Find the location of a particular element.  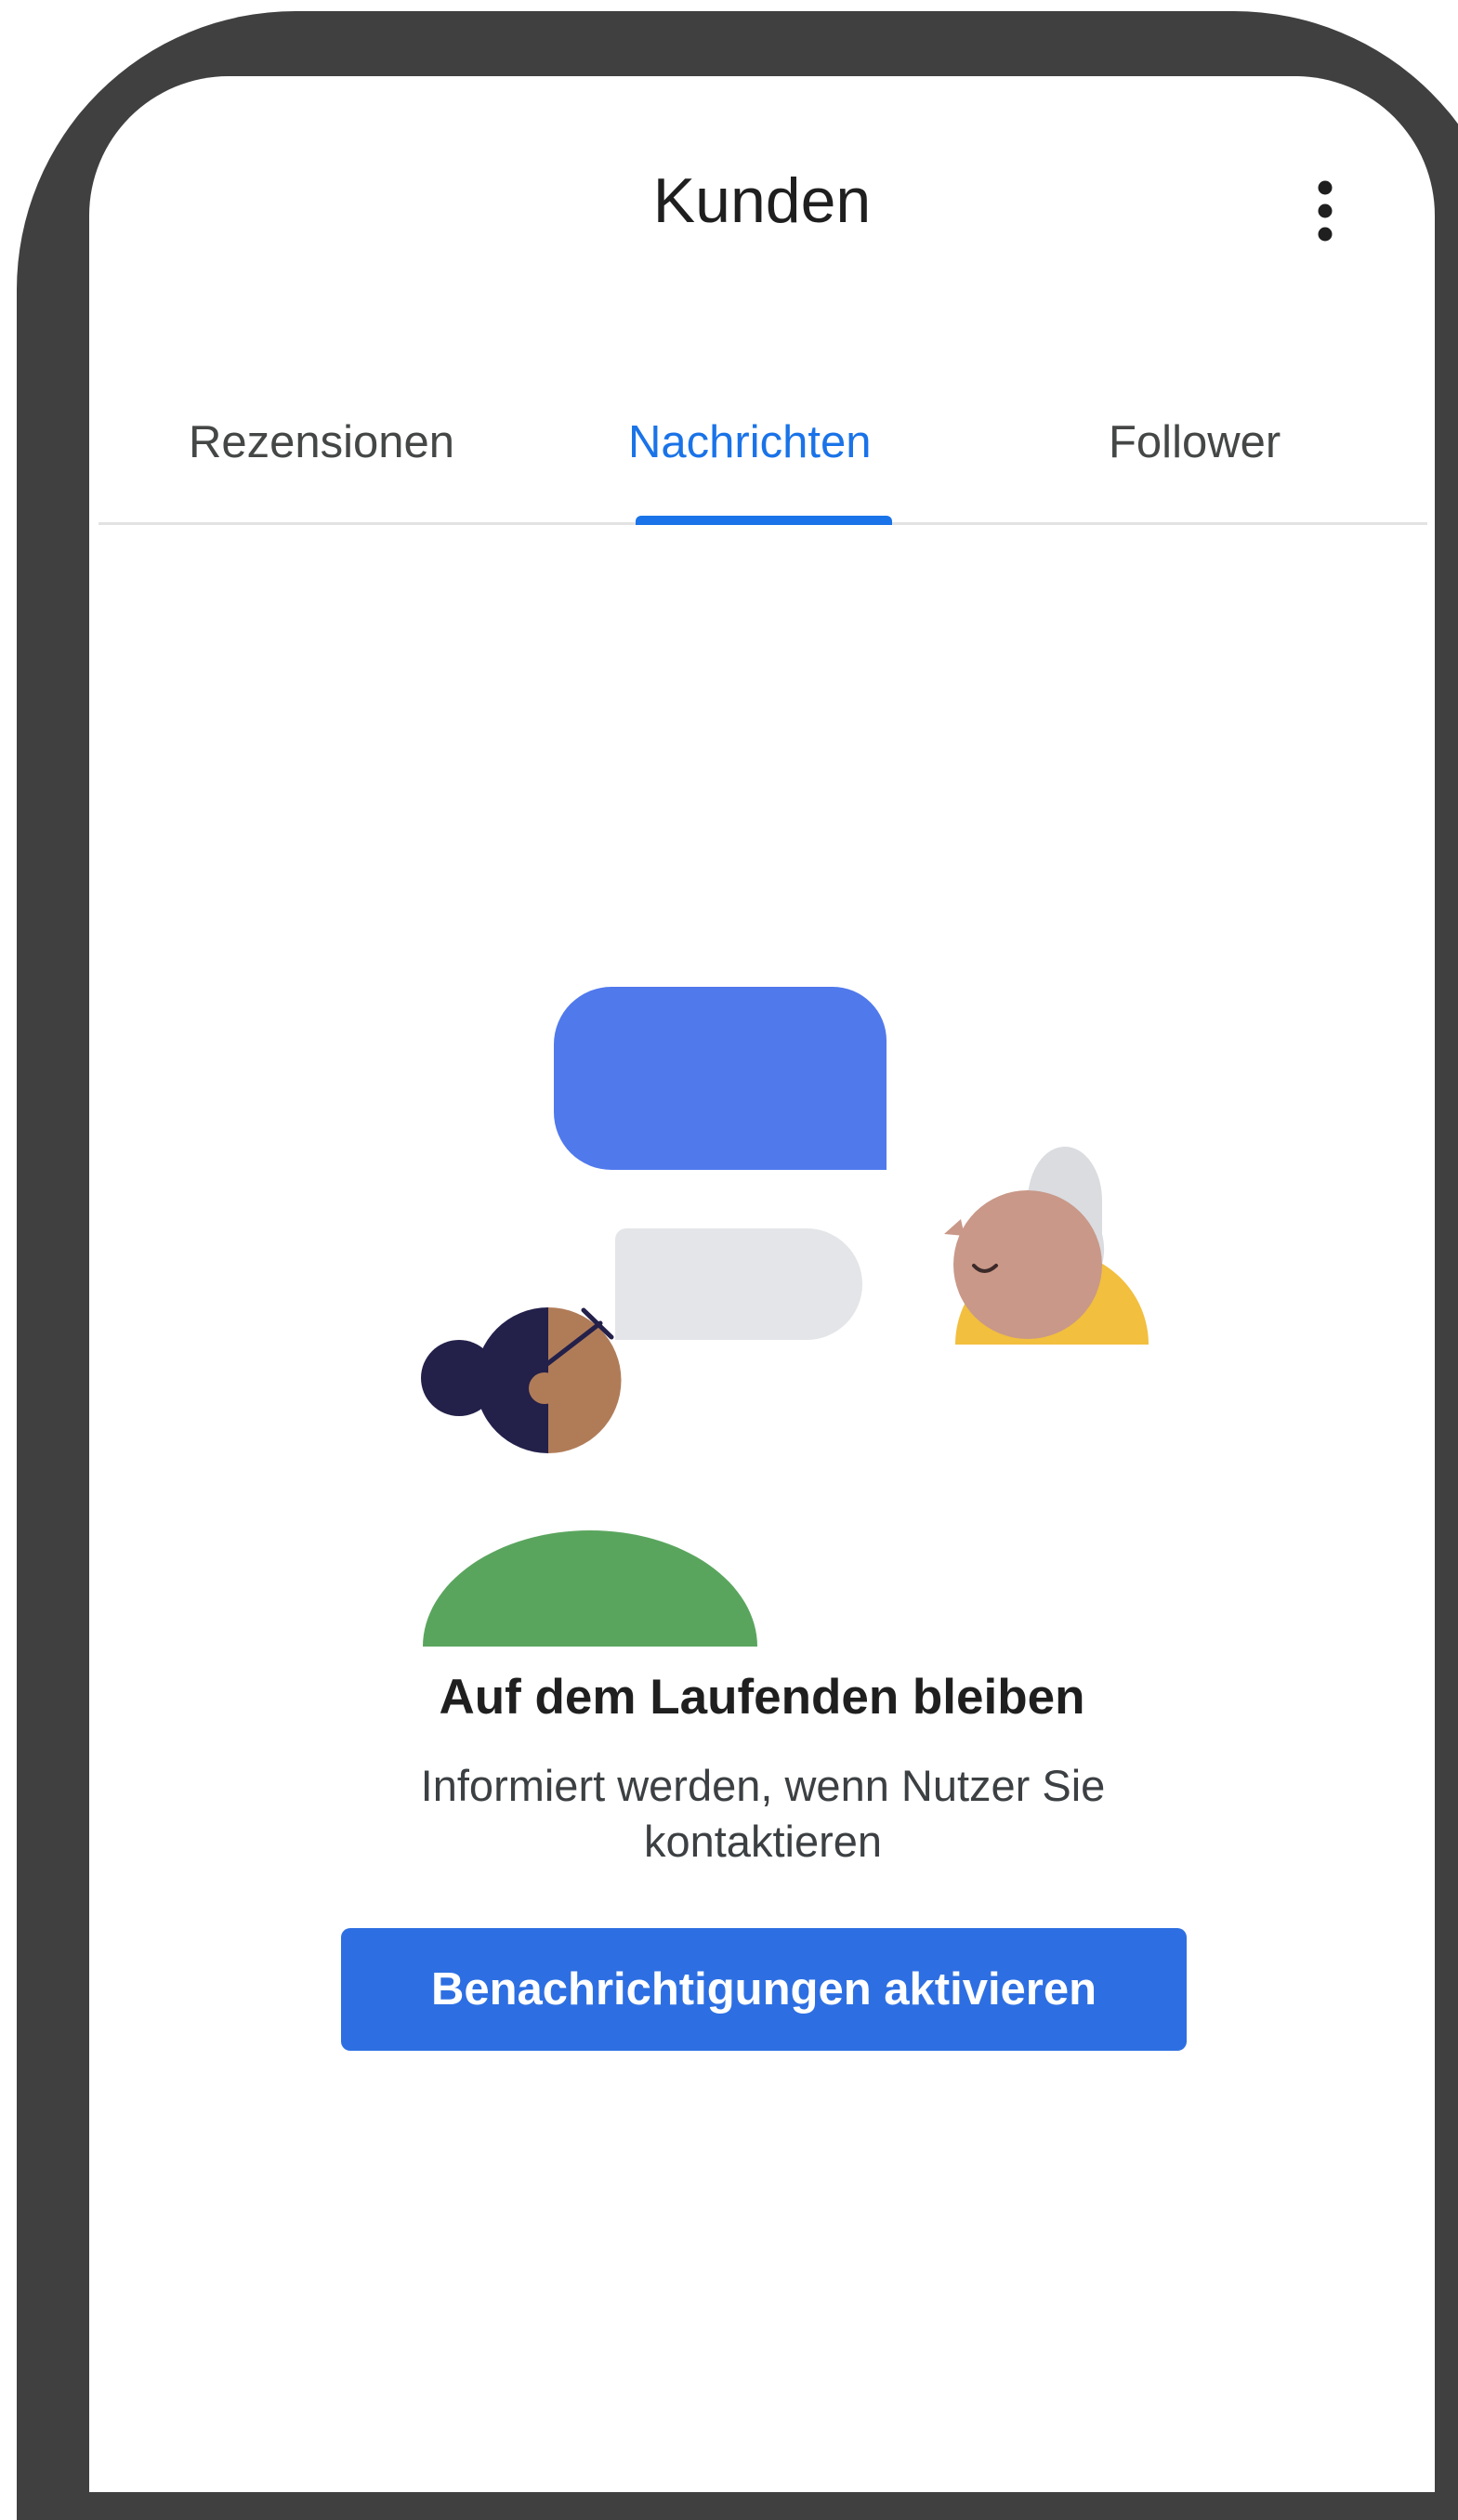

conversation-illustration is located at coordinates (785, 1317).